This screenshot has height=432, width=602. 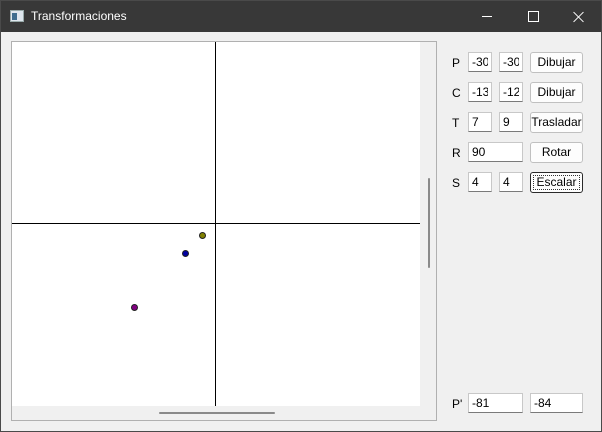 I want to click on p-y-field, so click(x=511, y=62).